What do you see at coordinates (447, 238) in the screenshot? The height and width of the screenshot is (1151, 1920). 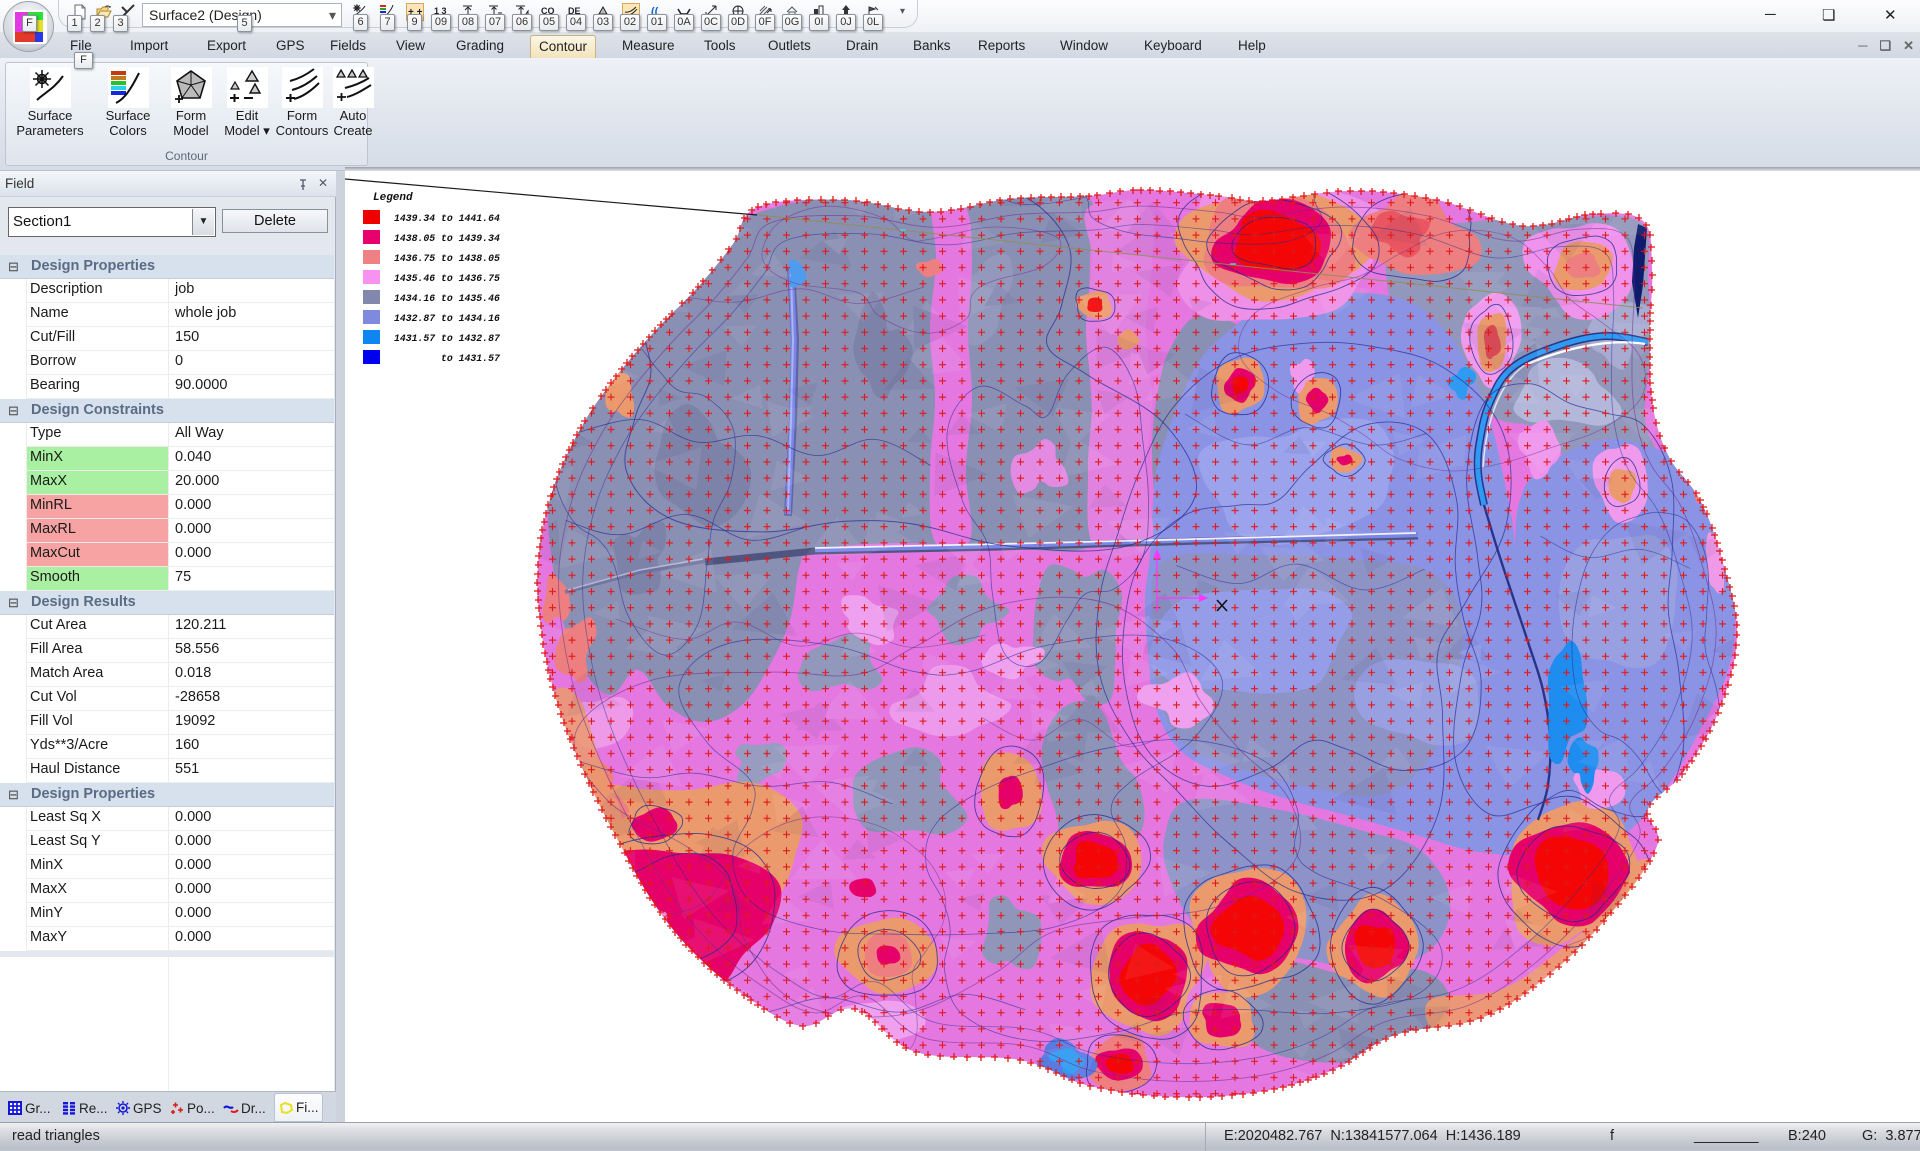 I see `svg-text: 1438.05 to 1439.34` at bounding box center [447, 238].